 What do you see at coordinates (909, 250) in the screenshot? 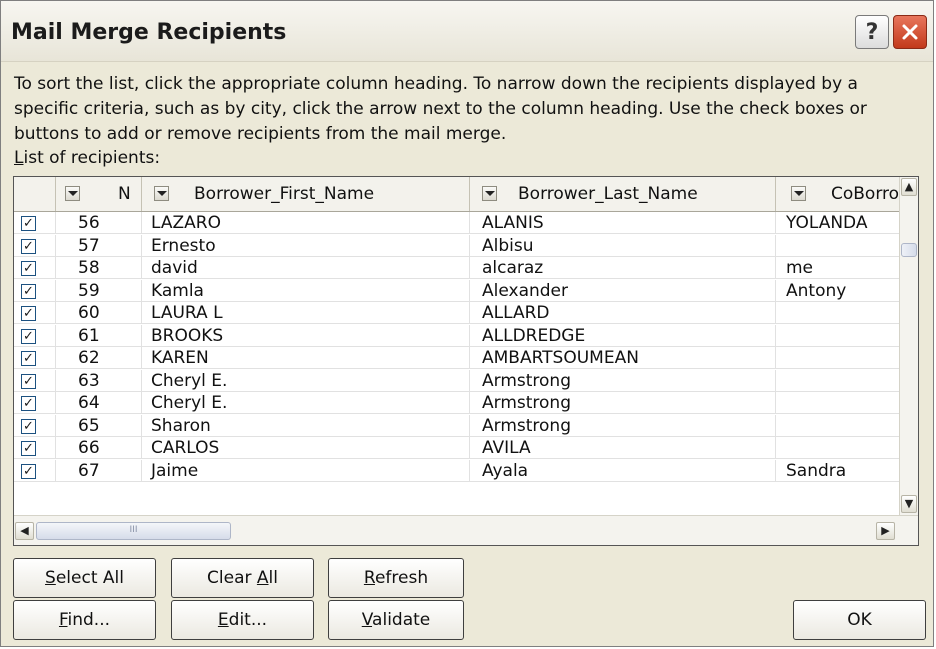
I see `vertical-scroll-thumb` at bounding box center [909, 250].